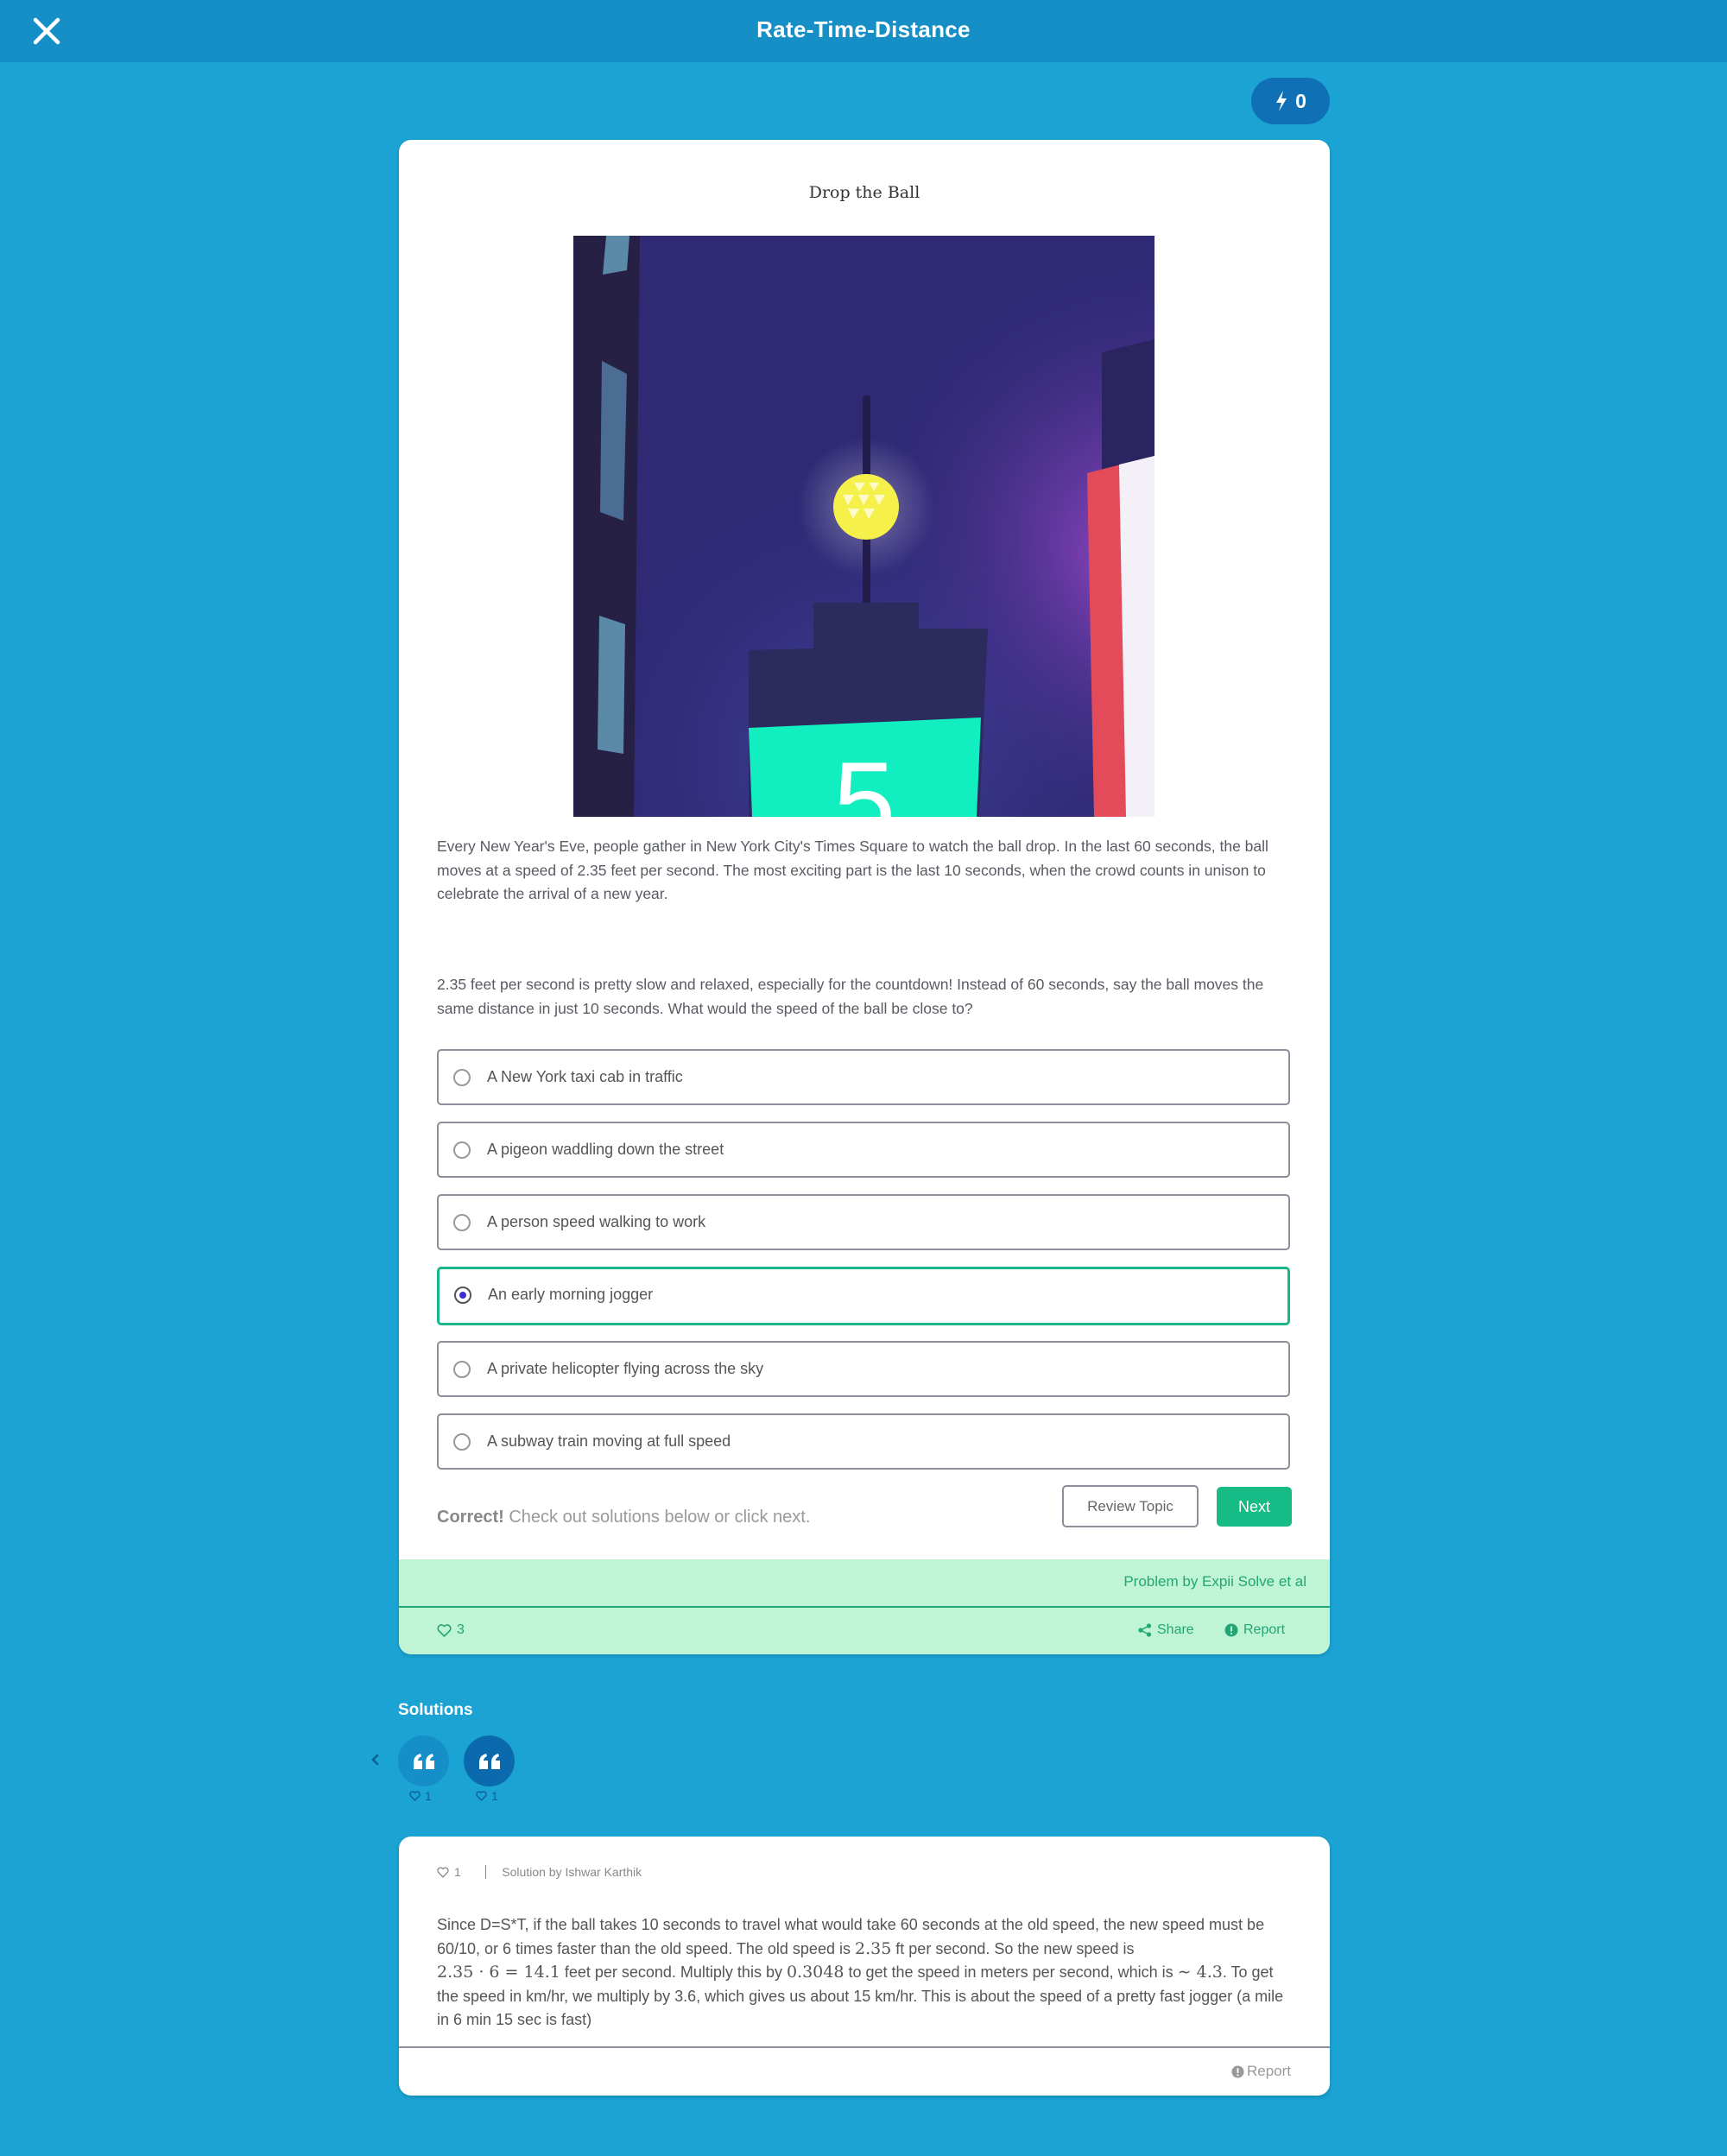 This screenshot has height=2156, width=1727. I want to click on like-count: 3, so click(461, 1629).